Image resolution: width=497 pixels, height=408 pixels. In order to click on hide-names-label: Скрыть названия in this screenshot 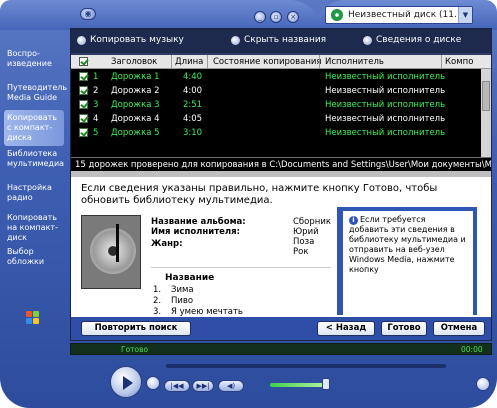, I will do `click(285, 40)`.